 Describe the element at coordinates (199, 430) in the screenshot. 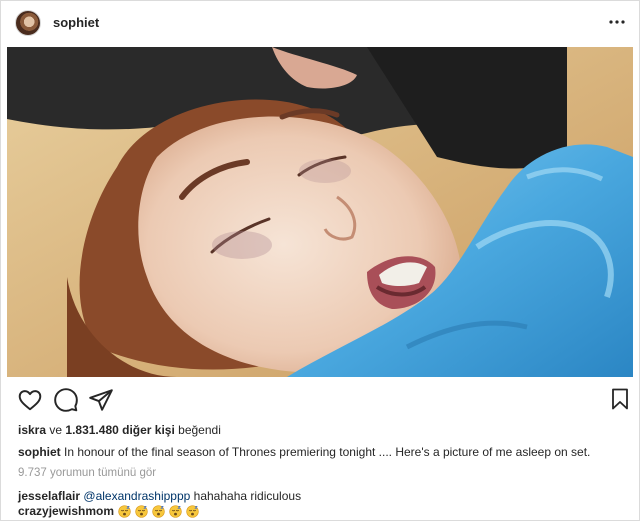

I see `likes-suffix: beğendi` at that location.